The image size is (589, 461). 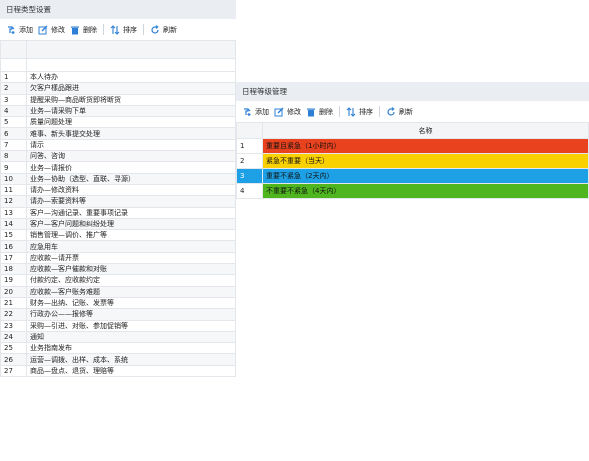 I want to click on table-row: 10 业务—协助（选型、直联、寻源）, so click(x=118, y=178).